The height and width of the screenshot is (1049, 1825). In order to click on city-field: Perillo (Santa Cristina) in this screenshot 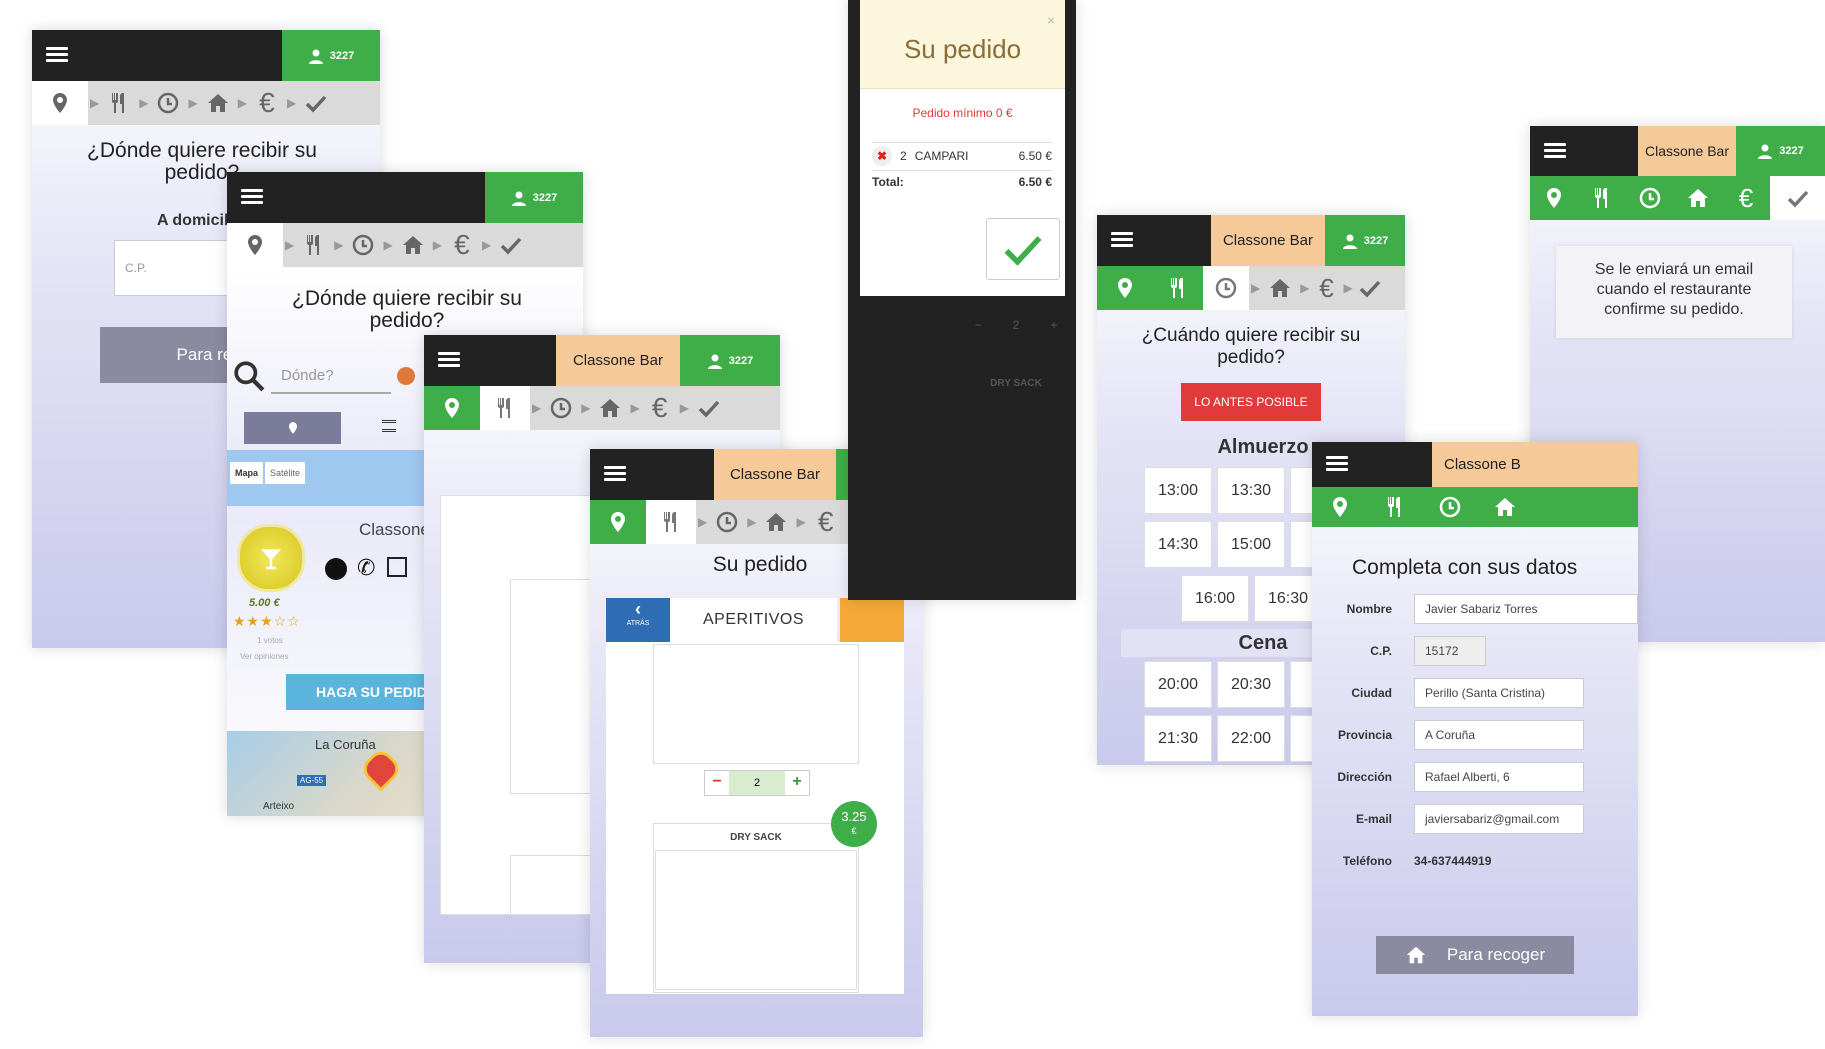, I will do `click(1499, 693)`.